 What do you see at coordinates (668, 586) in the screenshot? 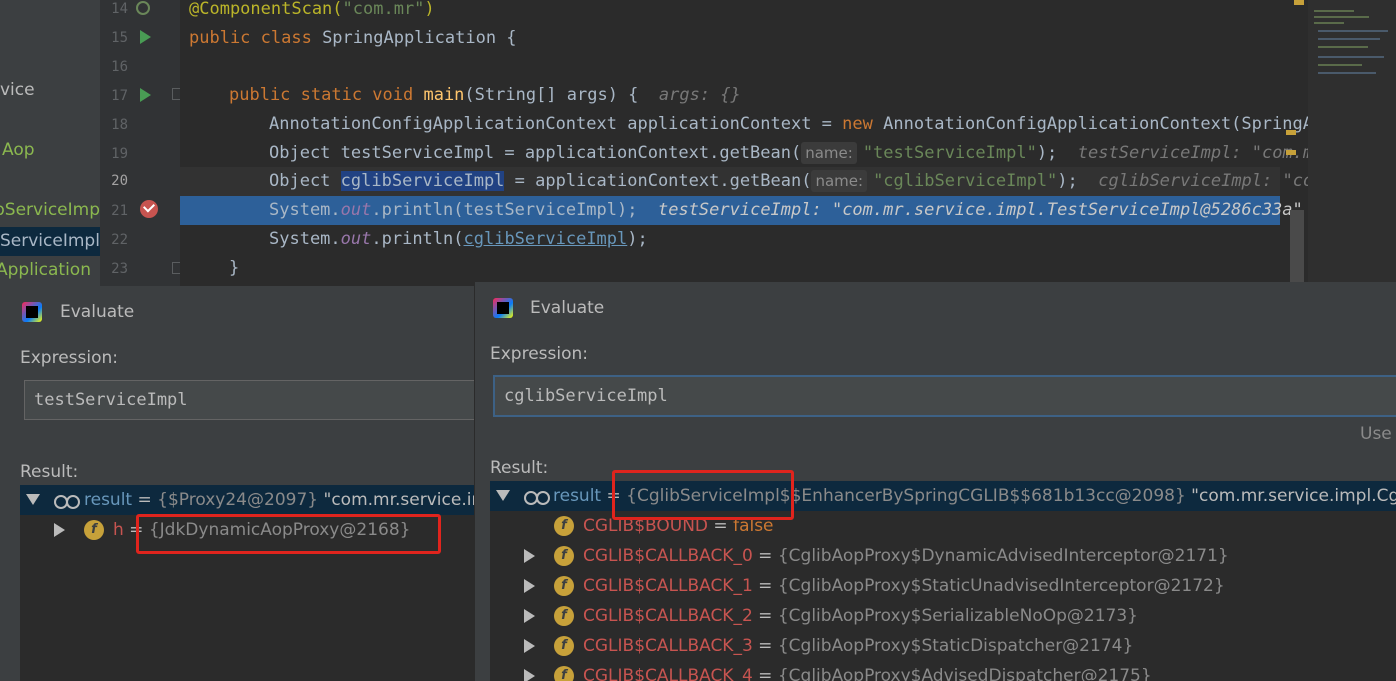
I see `var-name: CGLIB$CALLBACK_1` at bounding box center [668, 586].